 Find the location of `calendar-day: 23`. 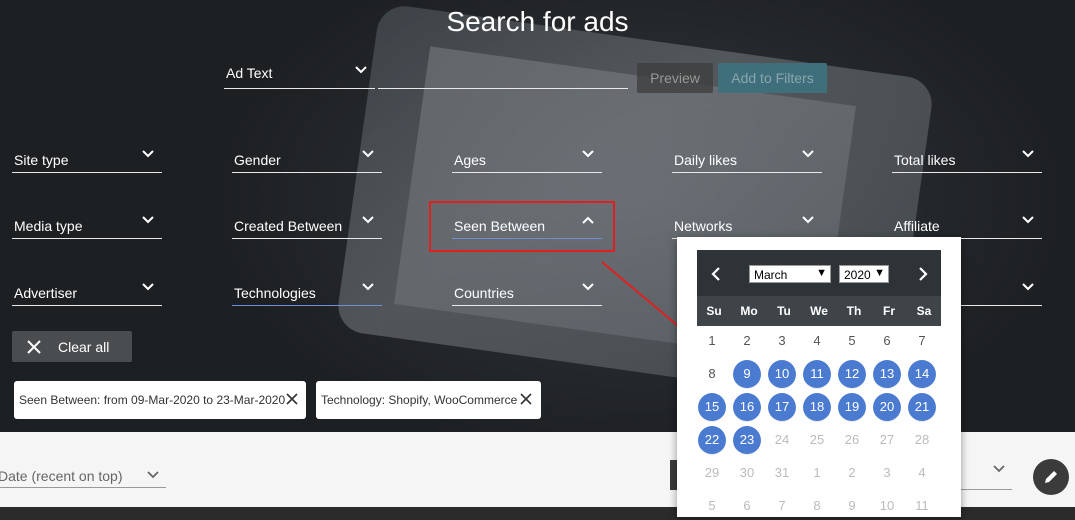

calendar-day: 23 is located at coordinates (747, 440).